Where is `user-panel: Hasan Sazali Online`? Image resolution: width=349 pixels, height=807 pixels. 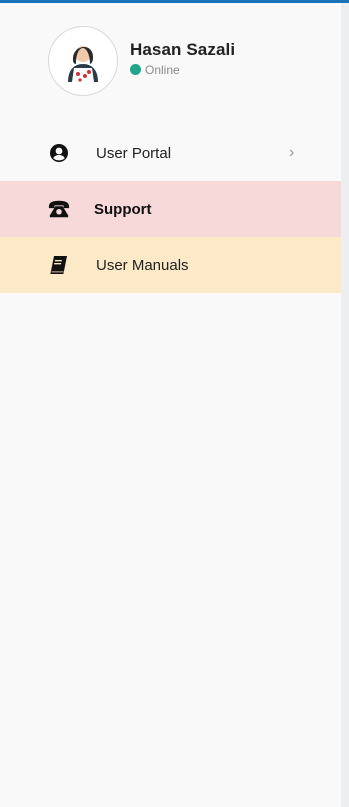
user-panel: Hasan Sazali Online is located at coordinates (141, 61).